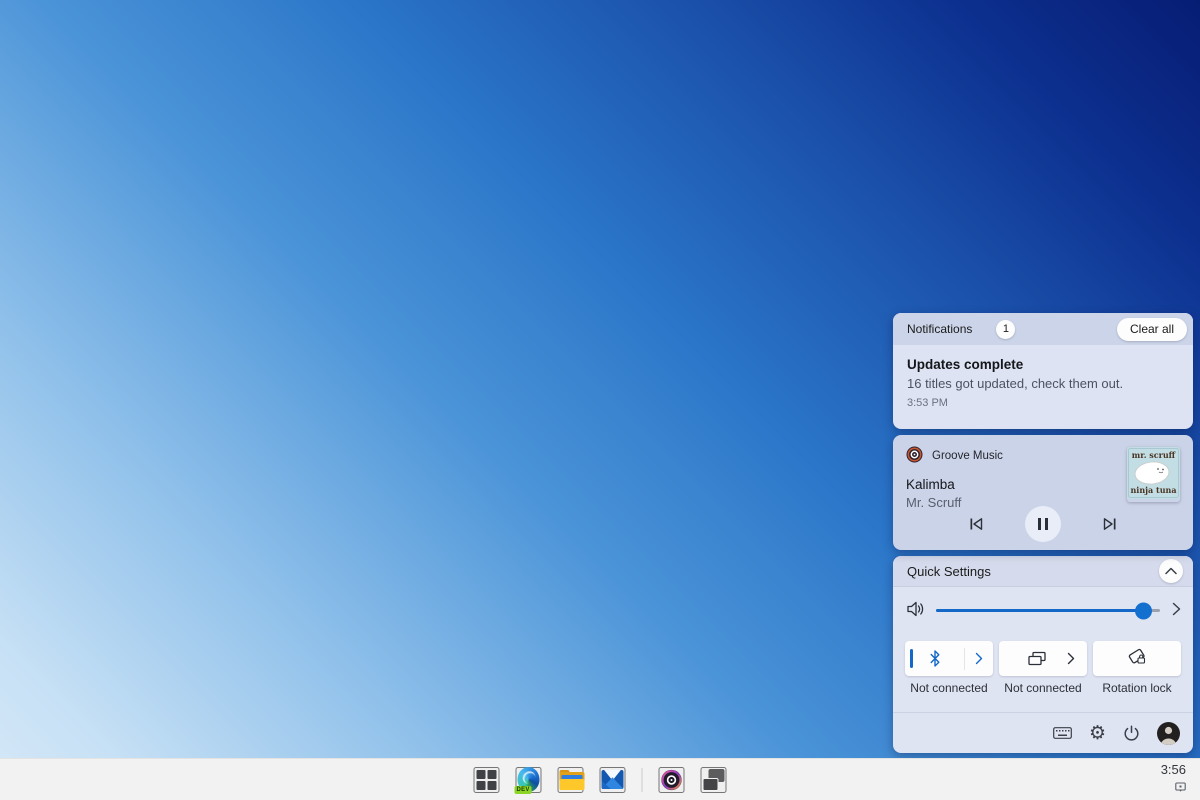  What do you see at coordinates (1006, 329) in the screenshot?
I see `notifications-count-badge: 1` at bounding box center [1006, 329].